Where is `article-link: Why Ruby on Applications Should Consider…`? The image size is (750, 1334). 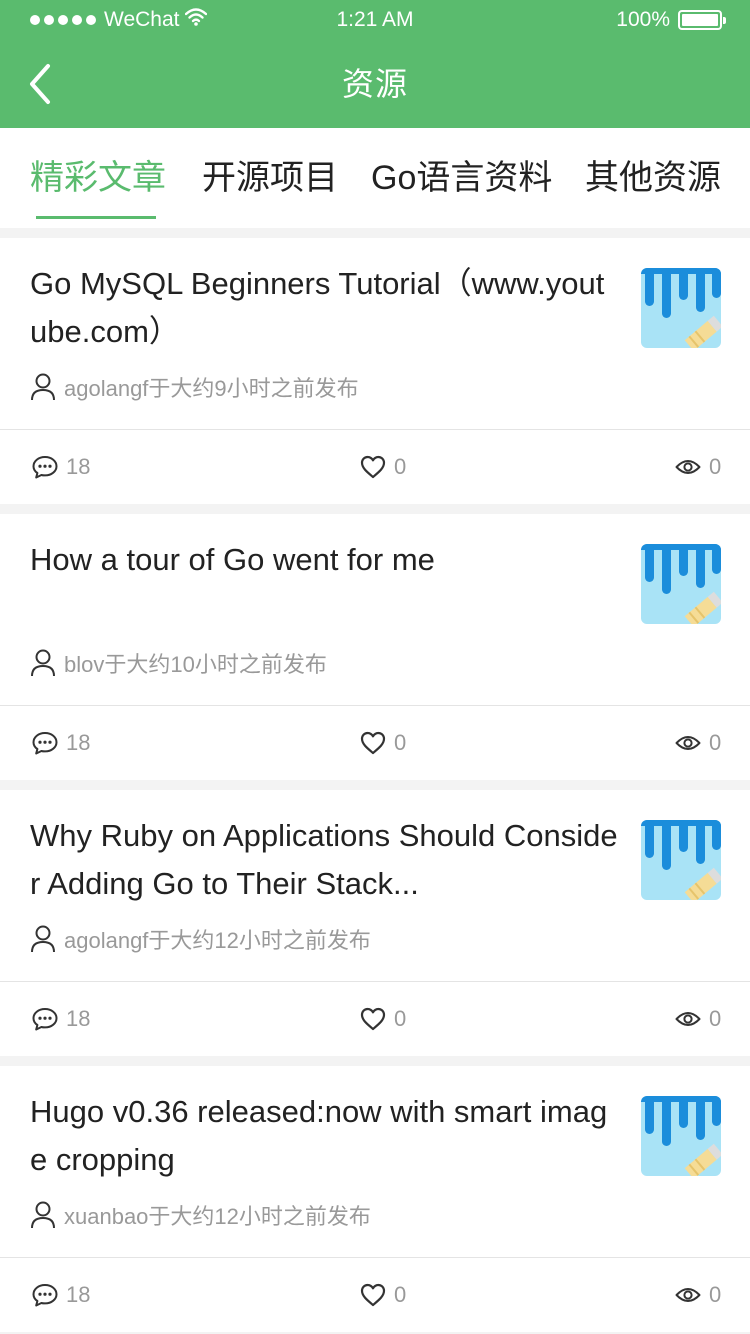
article-link: Why Ruby on Applications Should Consider… is located at coordinates (375, 885).